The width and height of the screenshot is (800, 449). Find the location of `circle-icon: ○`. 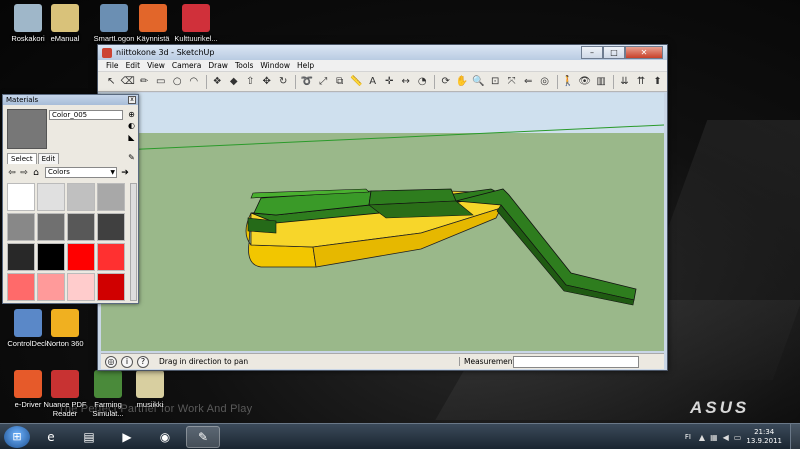

circle-icon: ○ is located at coordinates (177, 81).